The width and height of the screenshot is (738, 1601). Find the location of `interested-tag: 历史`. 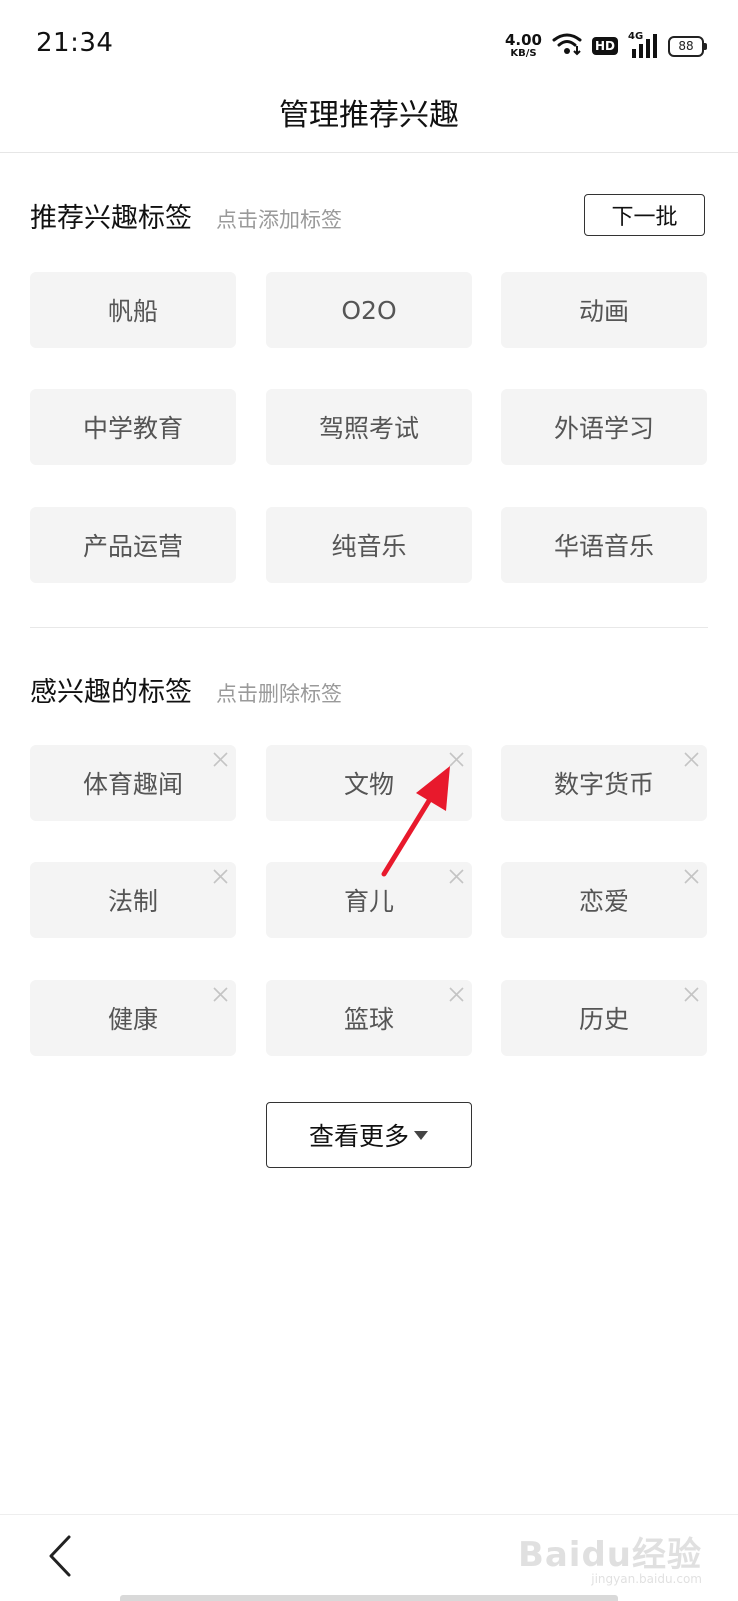

interested-tag: 历史 is located at coordinates (604, 1018).